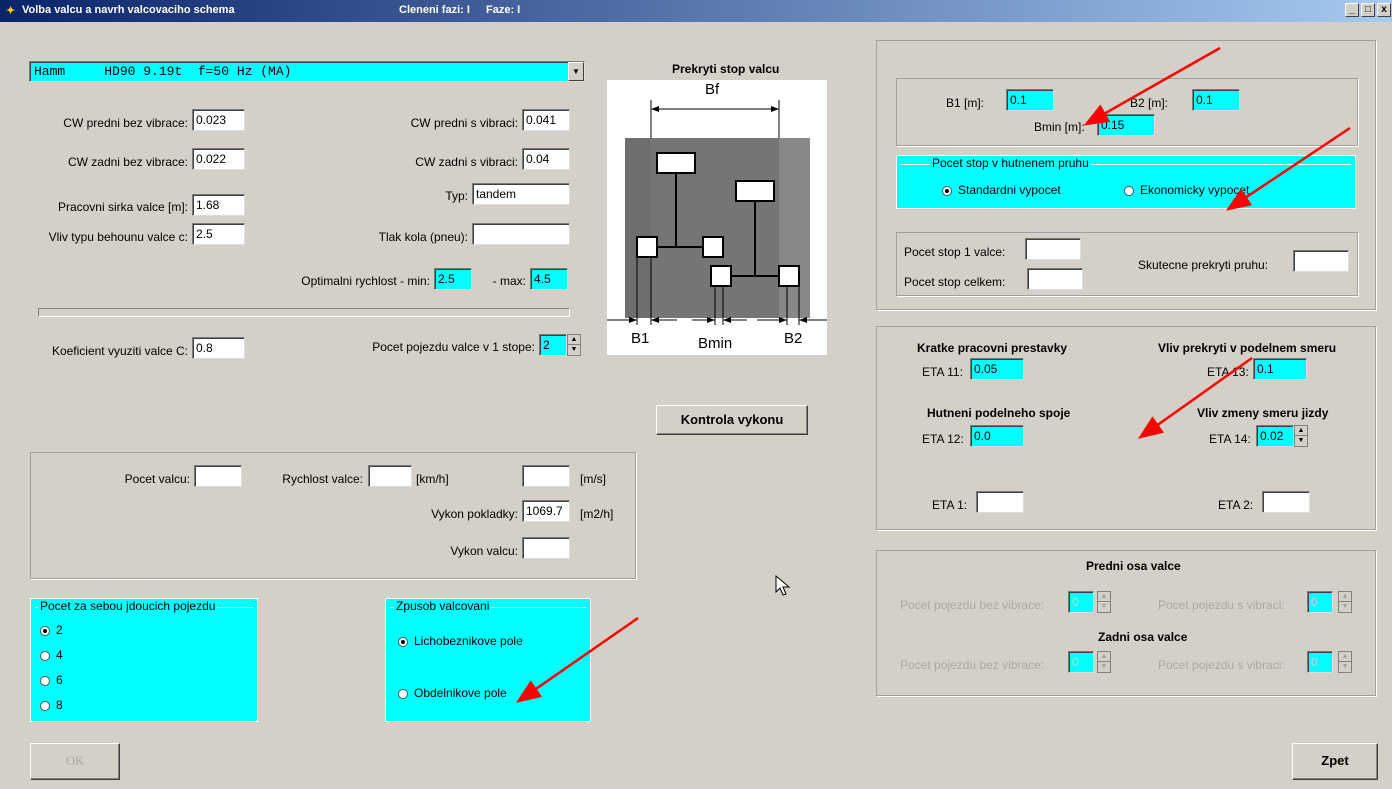 The image size is (1392, 789). Describe the element at coordinates (1129, 191) in the screenshot. I see `radio-economic-calc` at that location.